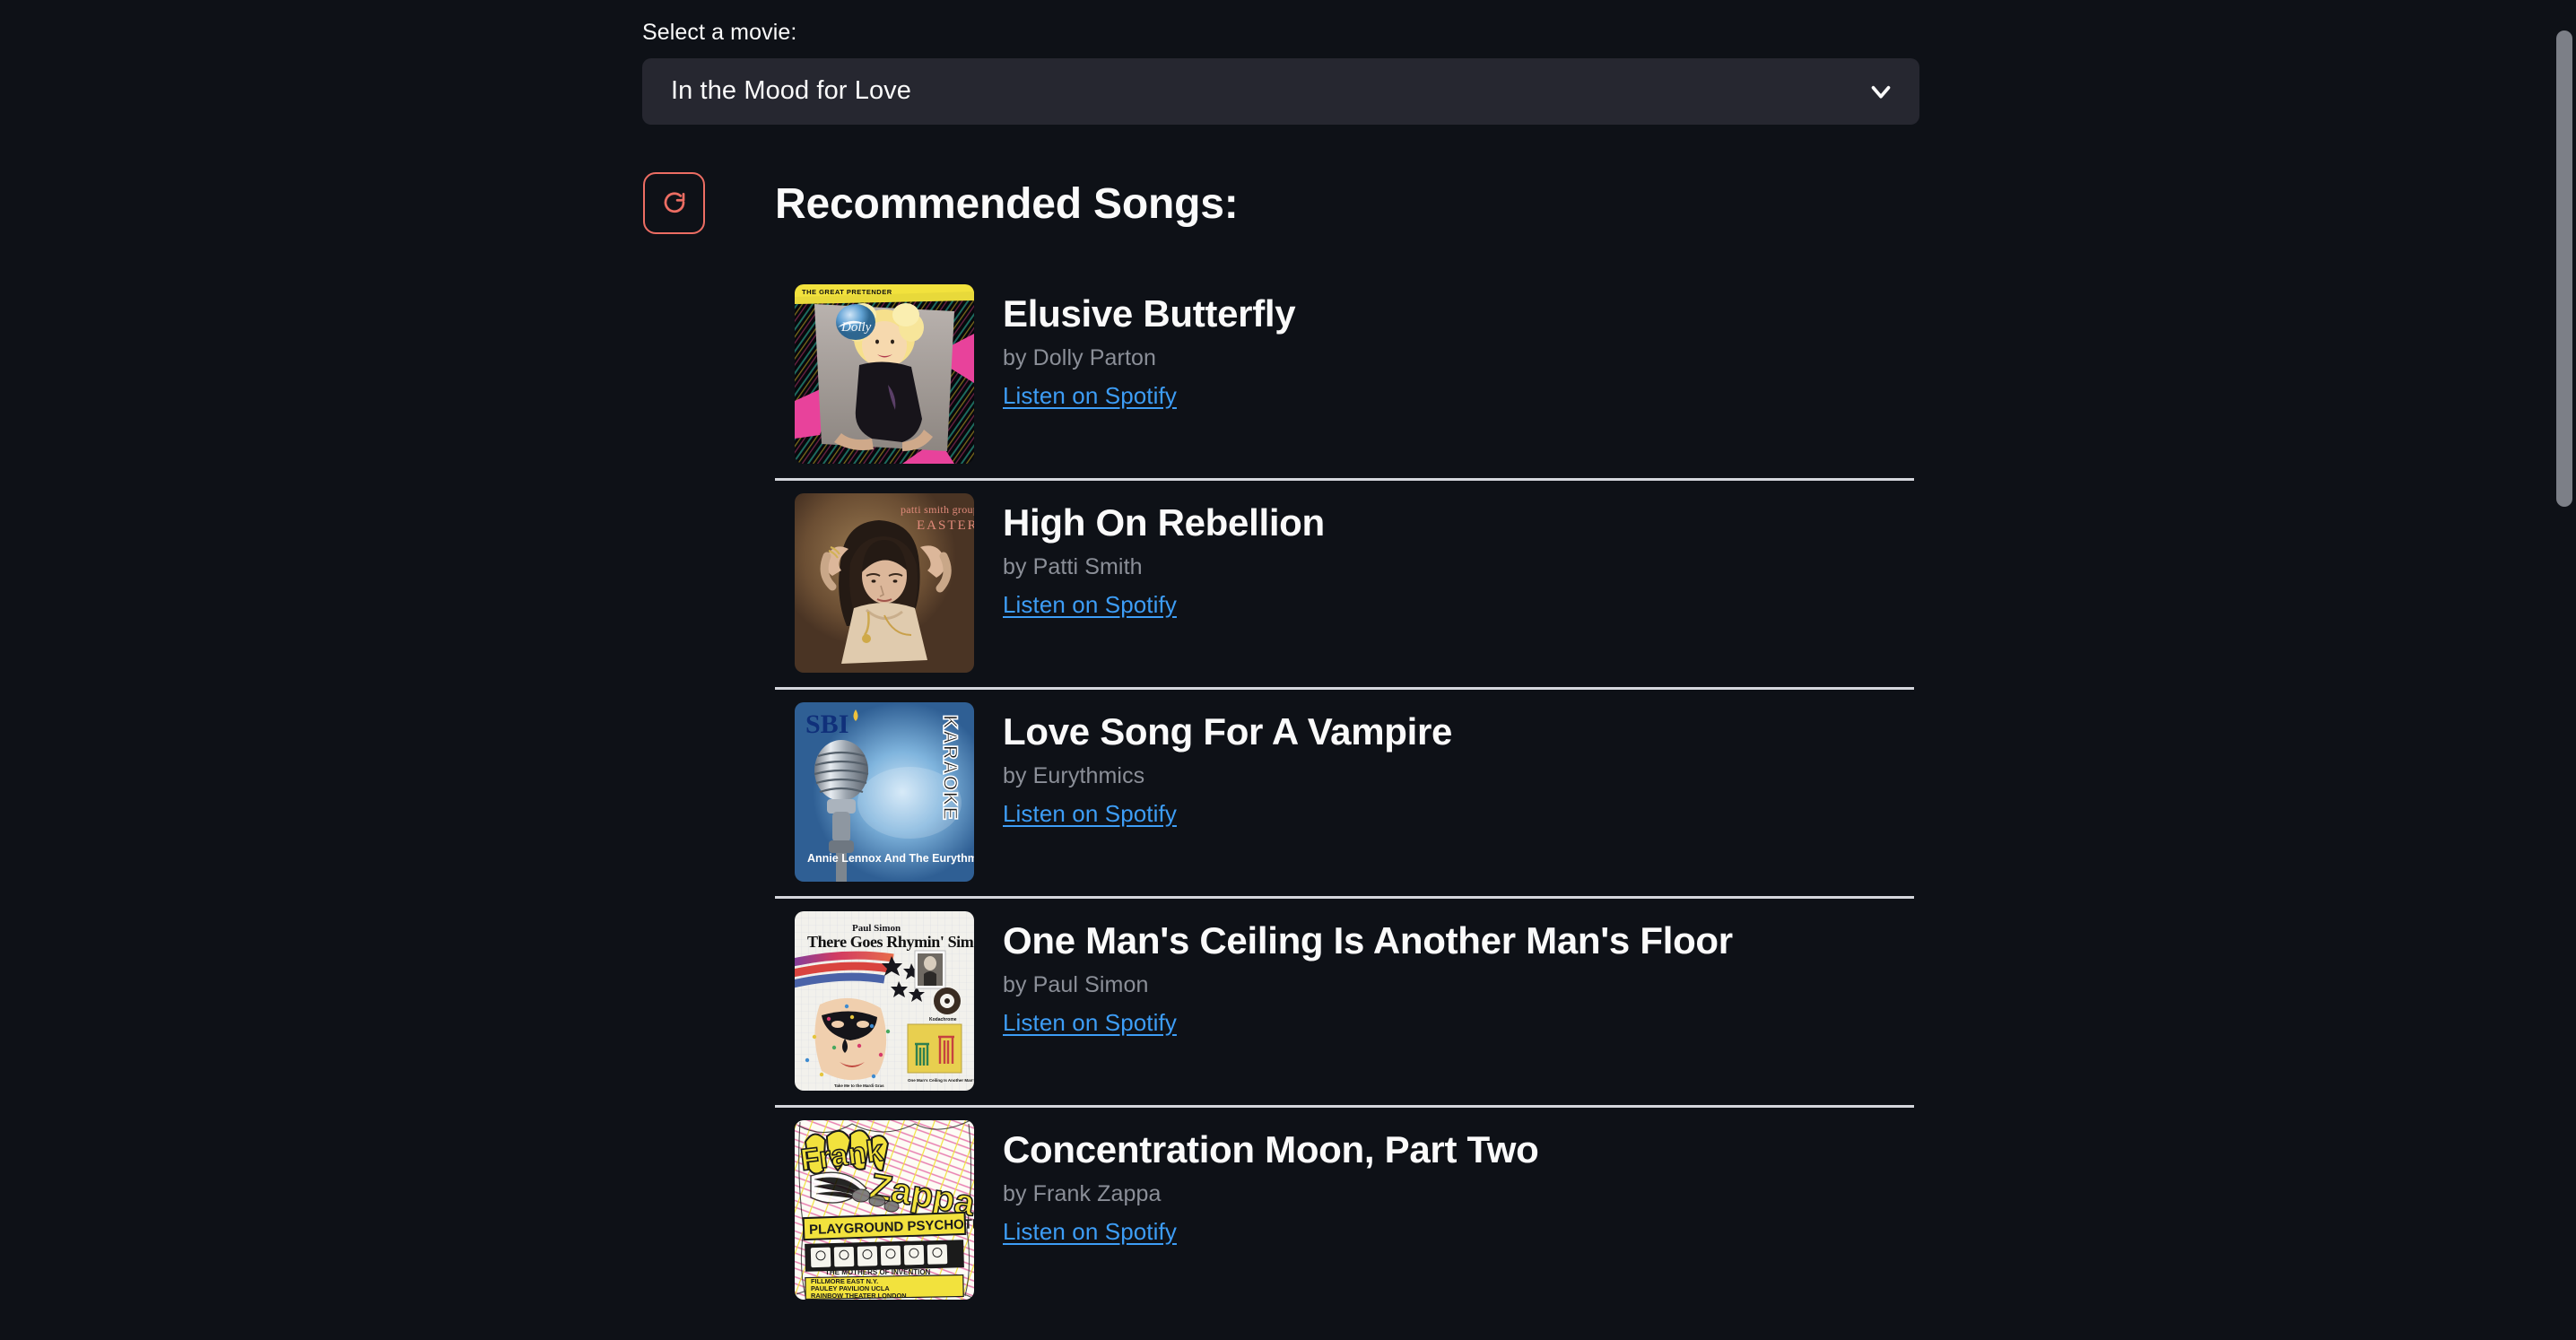 Image resolution: width=2576 pixels, height=1340 pixels. I want to click on svg-text: Take Me to the Mardi Gras, so click(859, 1085).